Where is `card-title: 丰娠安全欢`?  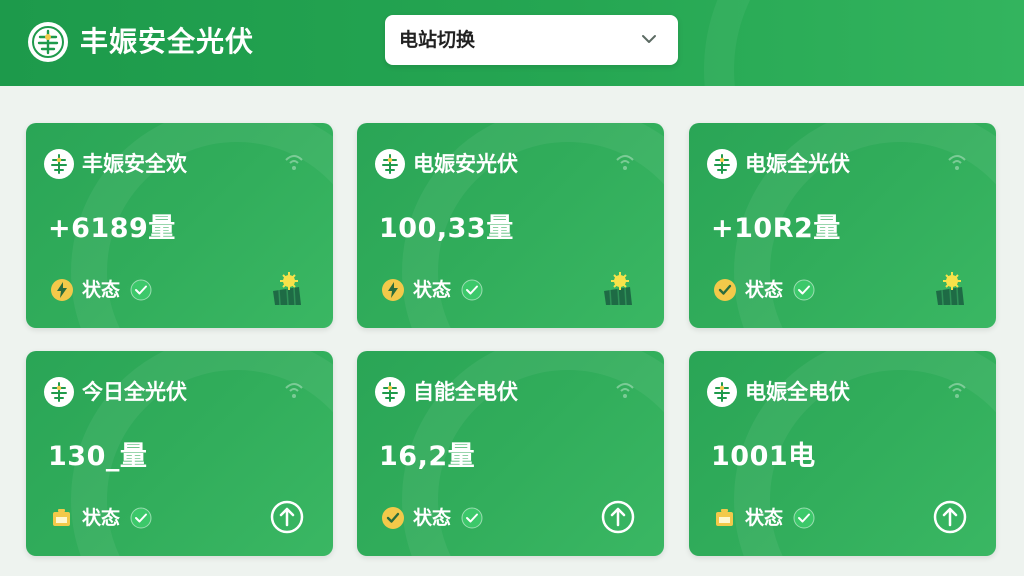 card-title: 丰娠安全欢 is located at coordinates (134, 164).